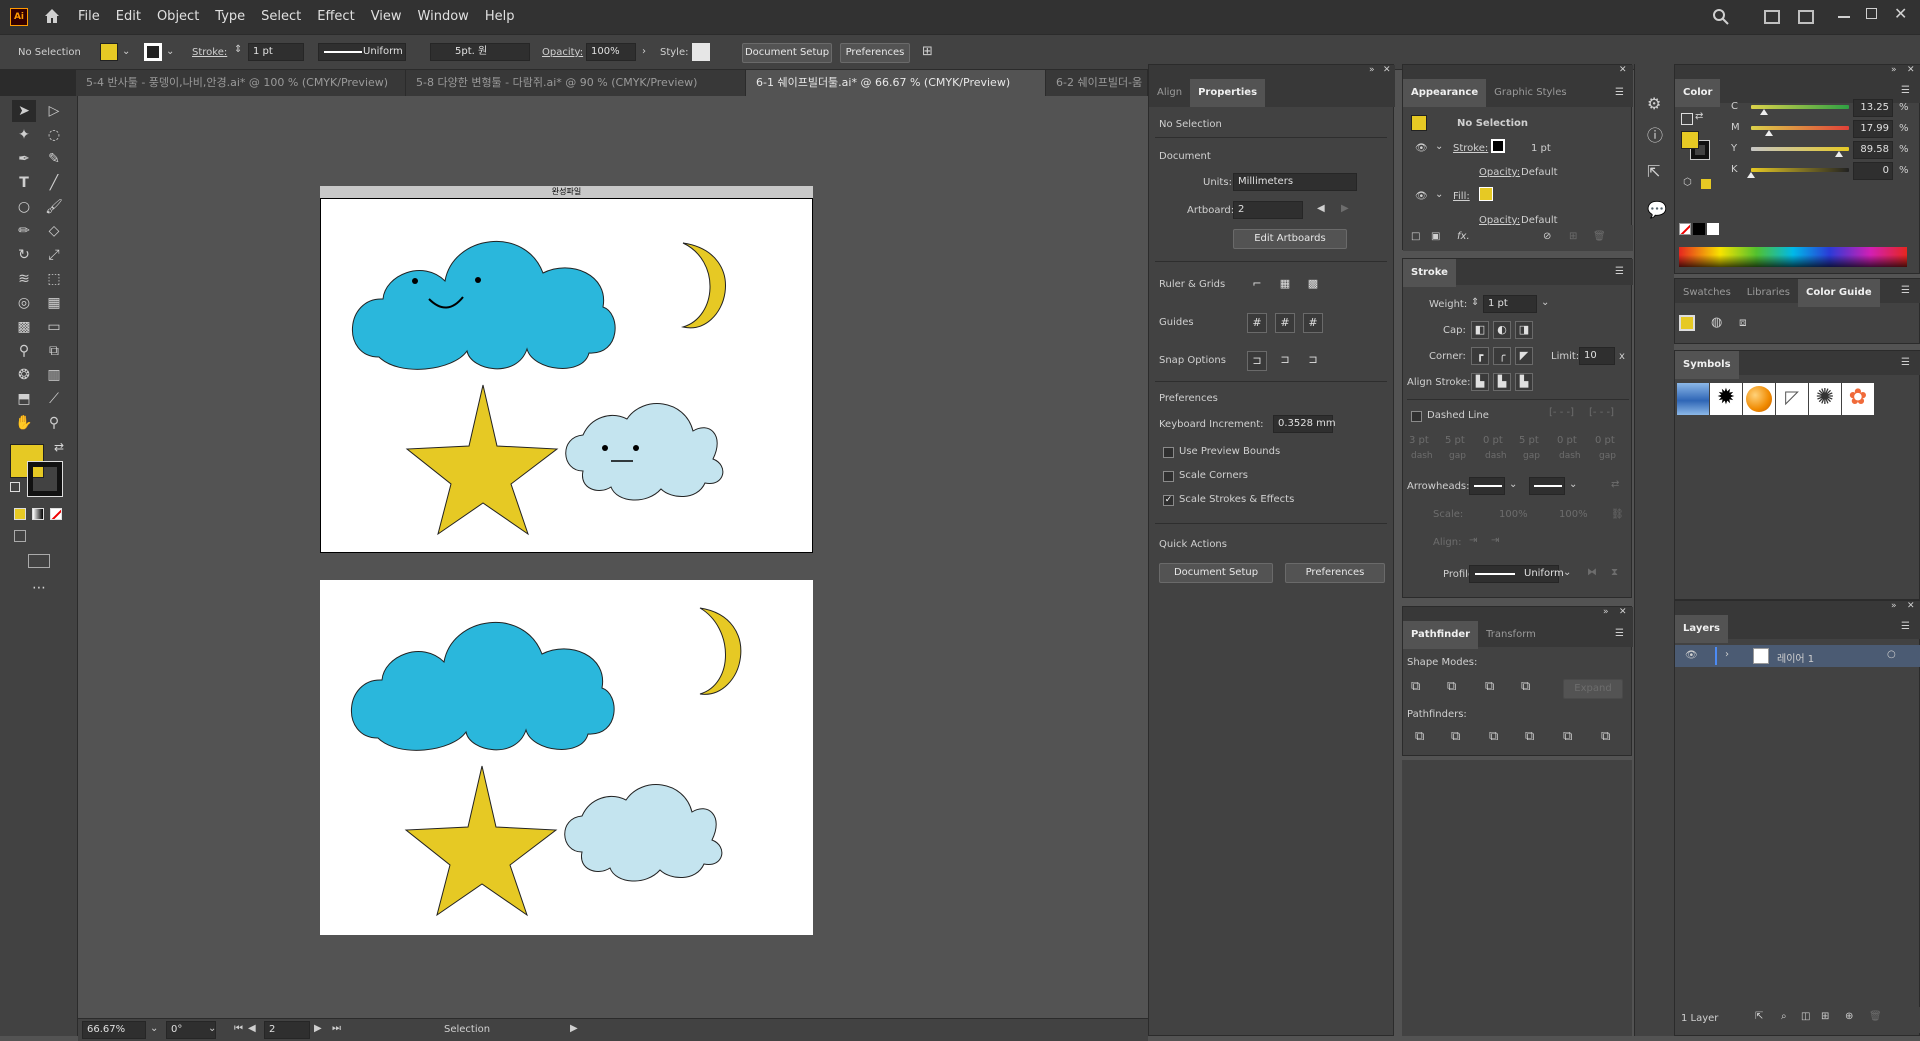  Describe the element at coordinates (1768, 293) in the screenshot. I see `tab-libraries: Libraries` at that location.